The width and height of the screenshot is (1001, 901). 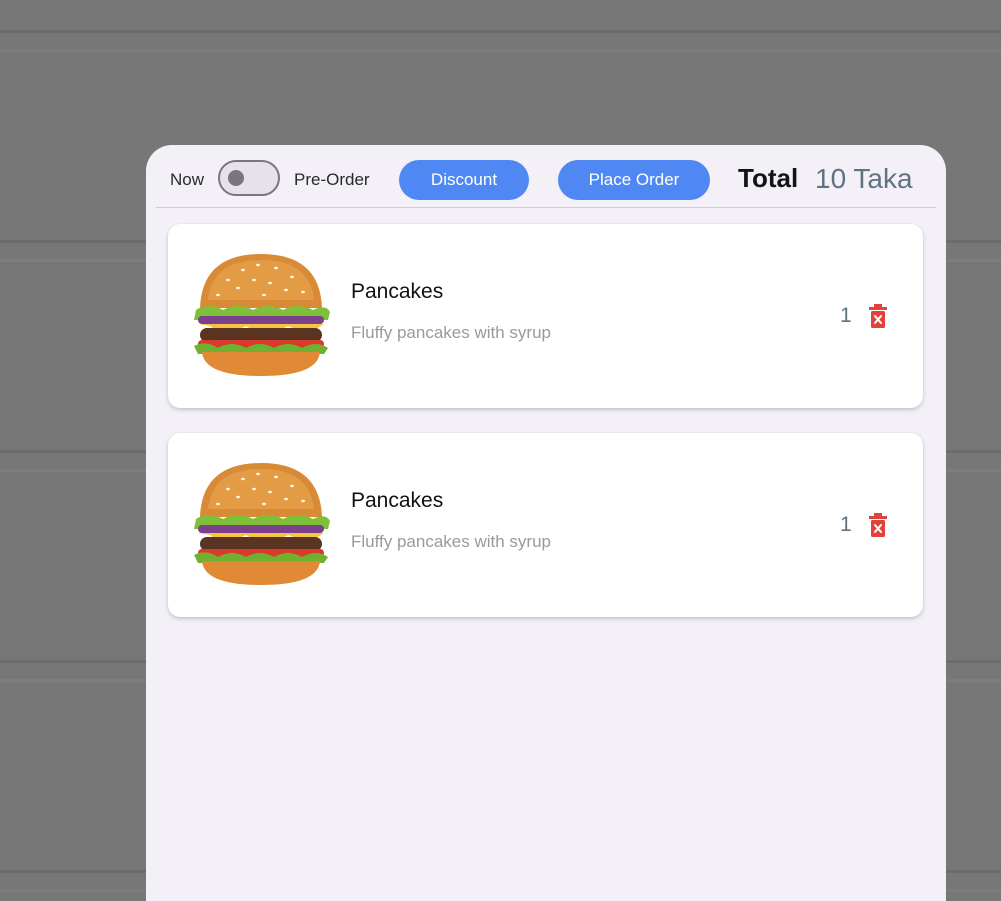 I want to click on preorder-toggle, so click(x=249, y=178).